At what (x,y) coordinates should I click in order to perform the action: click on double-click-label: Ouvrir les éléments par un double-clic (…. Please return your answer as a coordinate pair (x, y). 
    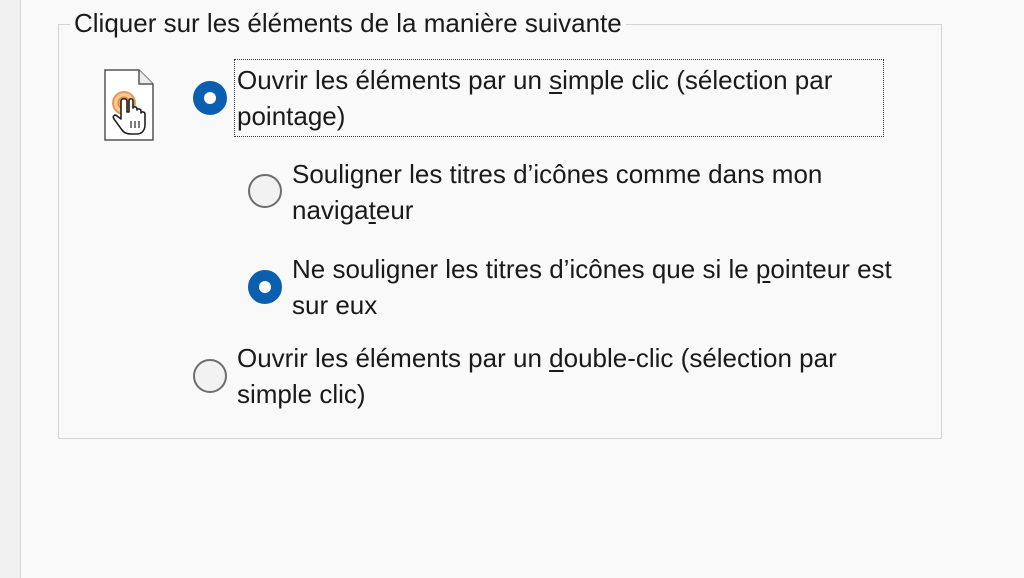
    Looking at the image, I should click on (577, 376).